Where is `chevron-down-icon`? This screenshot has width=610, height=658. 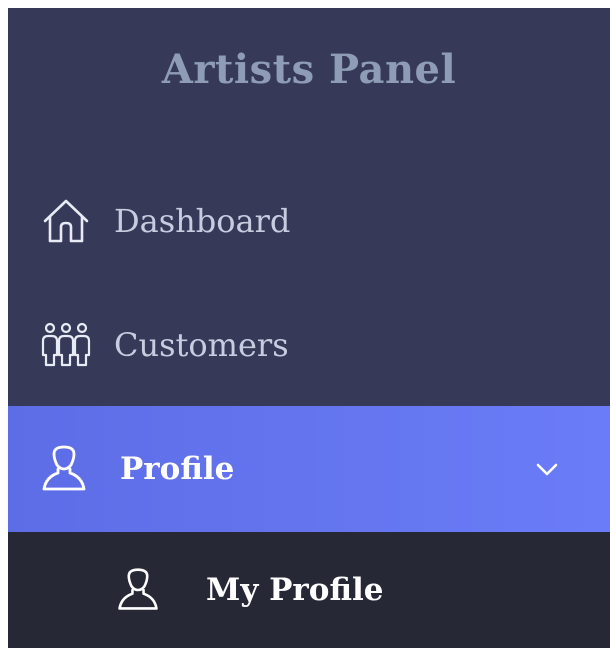
chevron-down-icon is located at coordinates (547, 469).